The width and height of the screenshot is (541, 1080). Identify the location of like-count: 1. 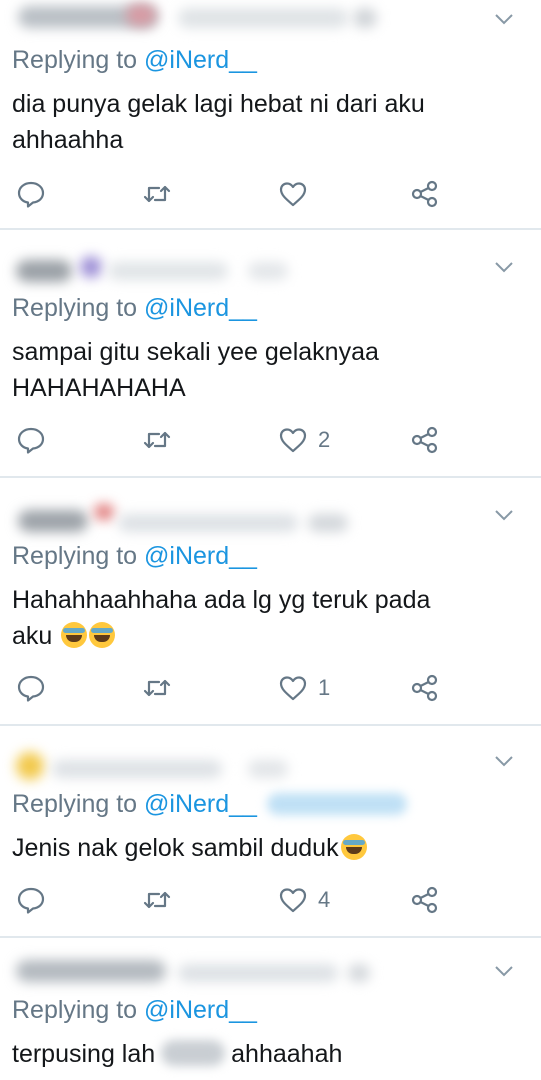
(324, 687).